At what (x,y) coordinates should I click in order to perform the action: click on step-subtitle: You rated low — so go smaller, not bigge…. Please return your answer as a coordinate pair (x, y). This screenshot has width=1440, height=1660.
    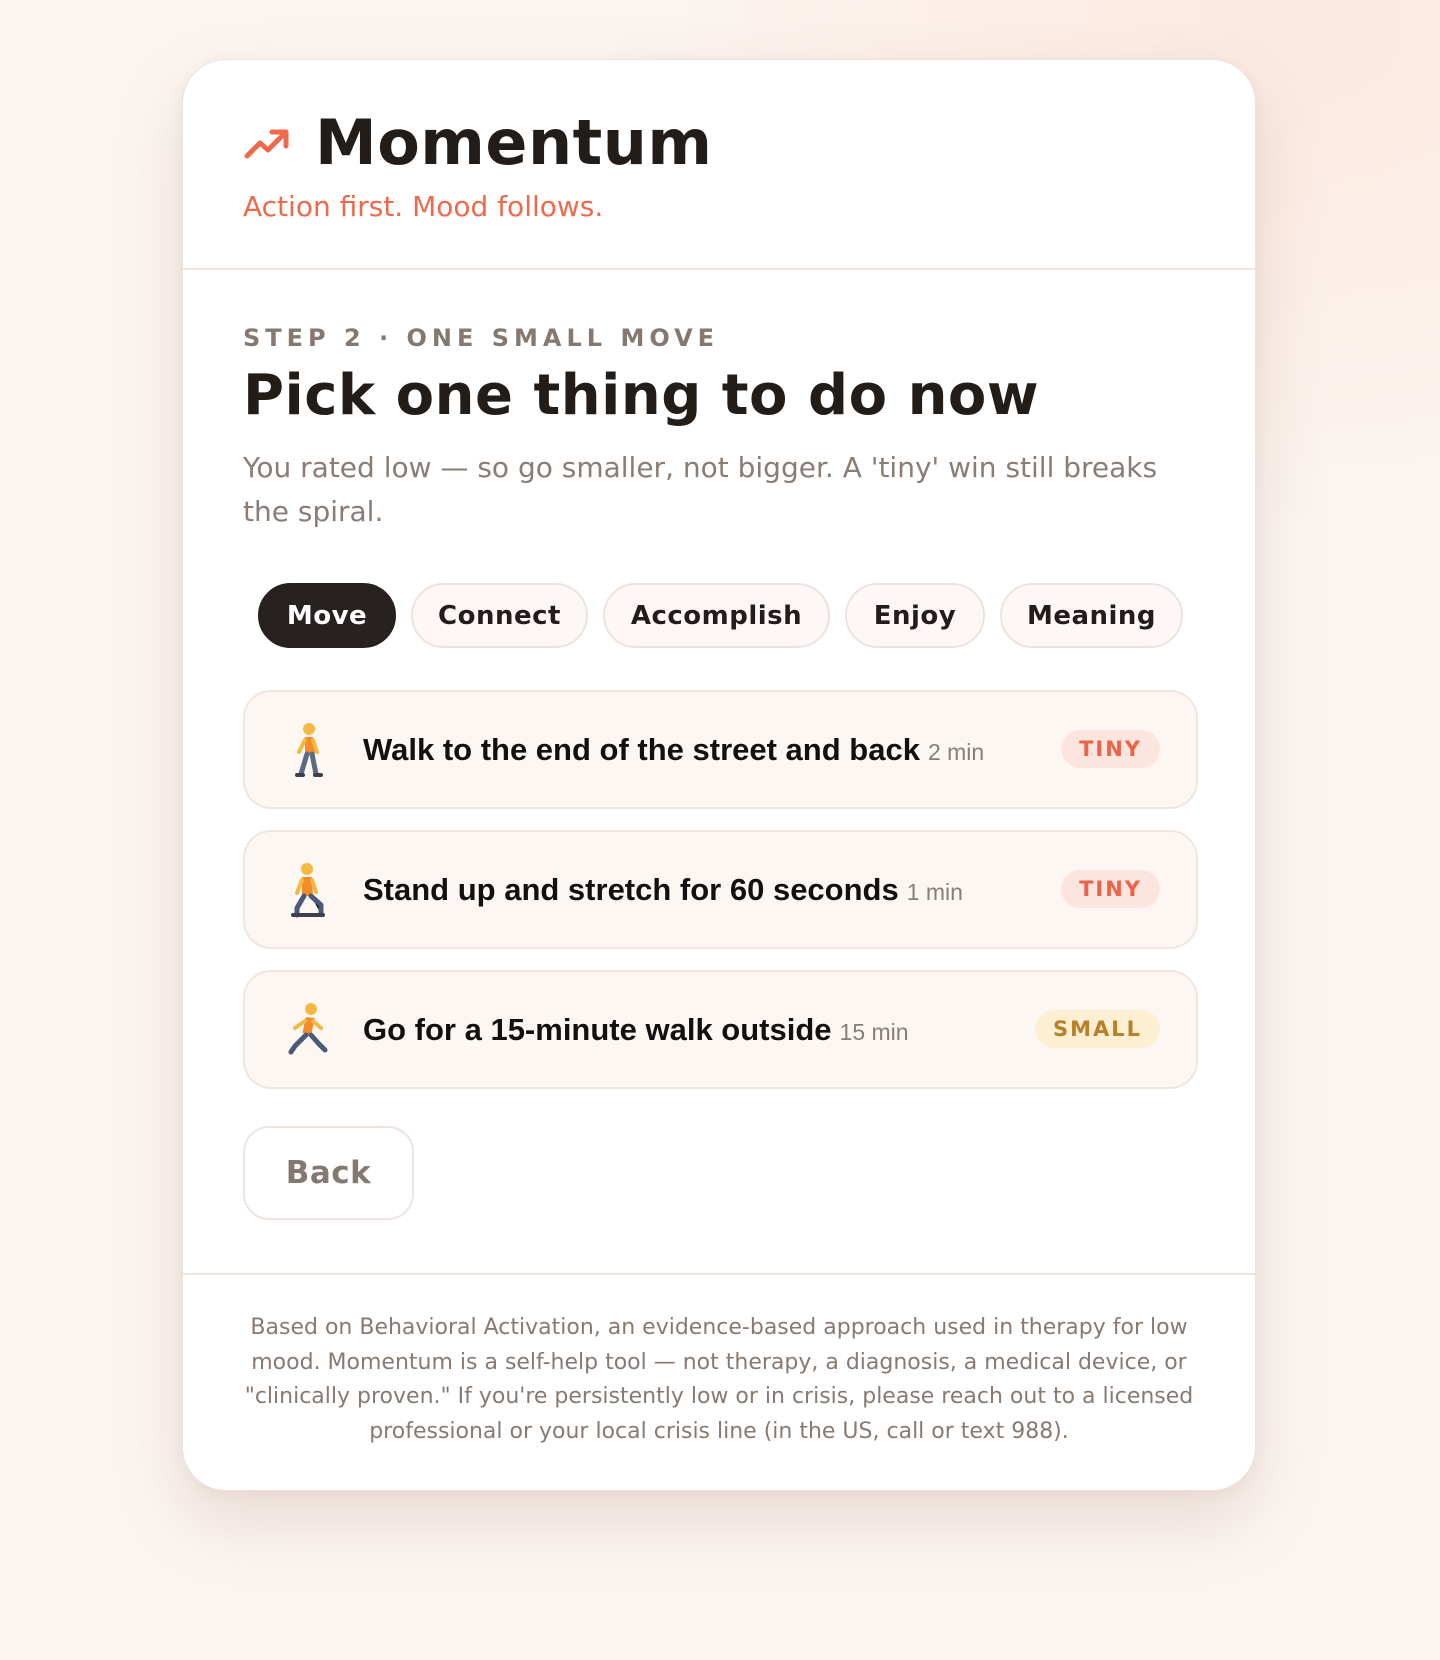
    Looking at the image, I should click on (700, 489).